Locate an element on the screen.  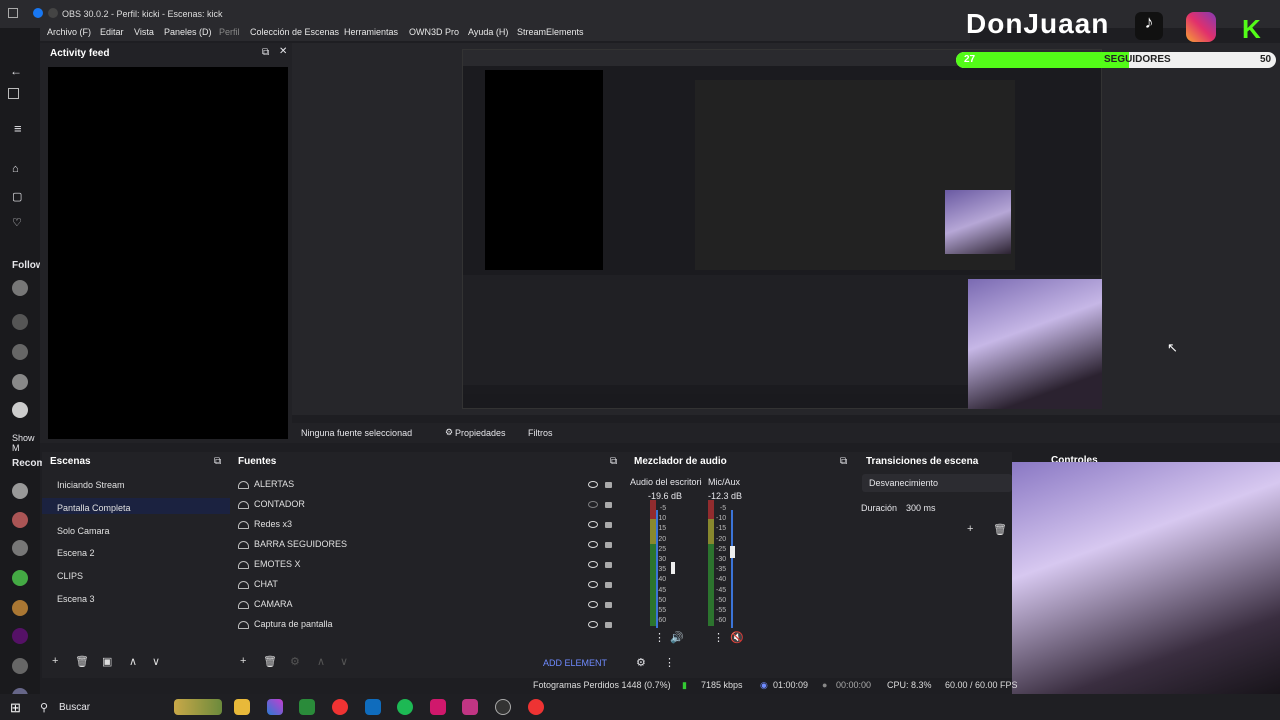
remove-source-icon: 🗑 is located at coordinates (270, 661).